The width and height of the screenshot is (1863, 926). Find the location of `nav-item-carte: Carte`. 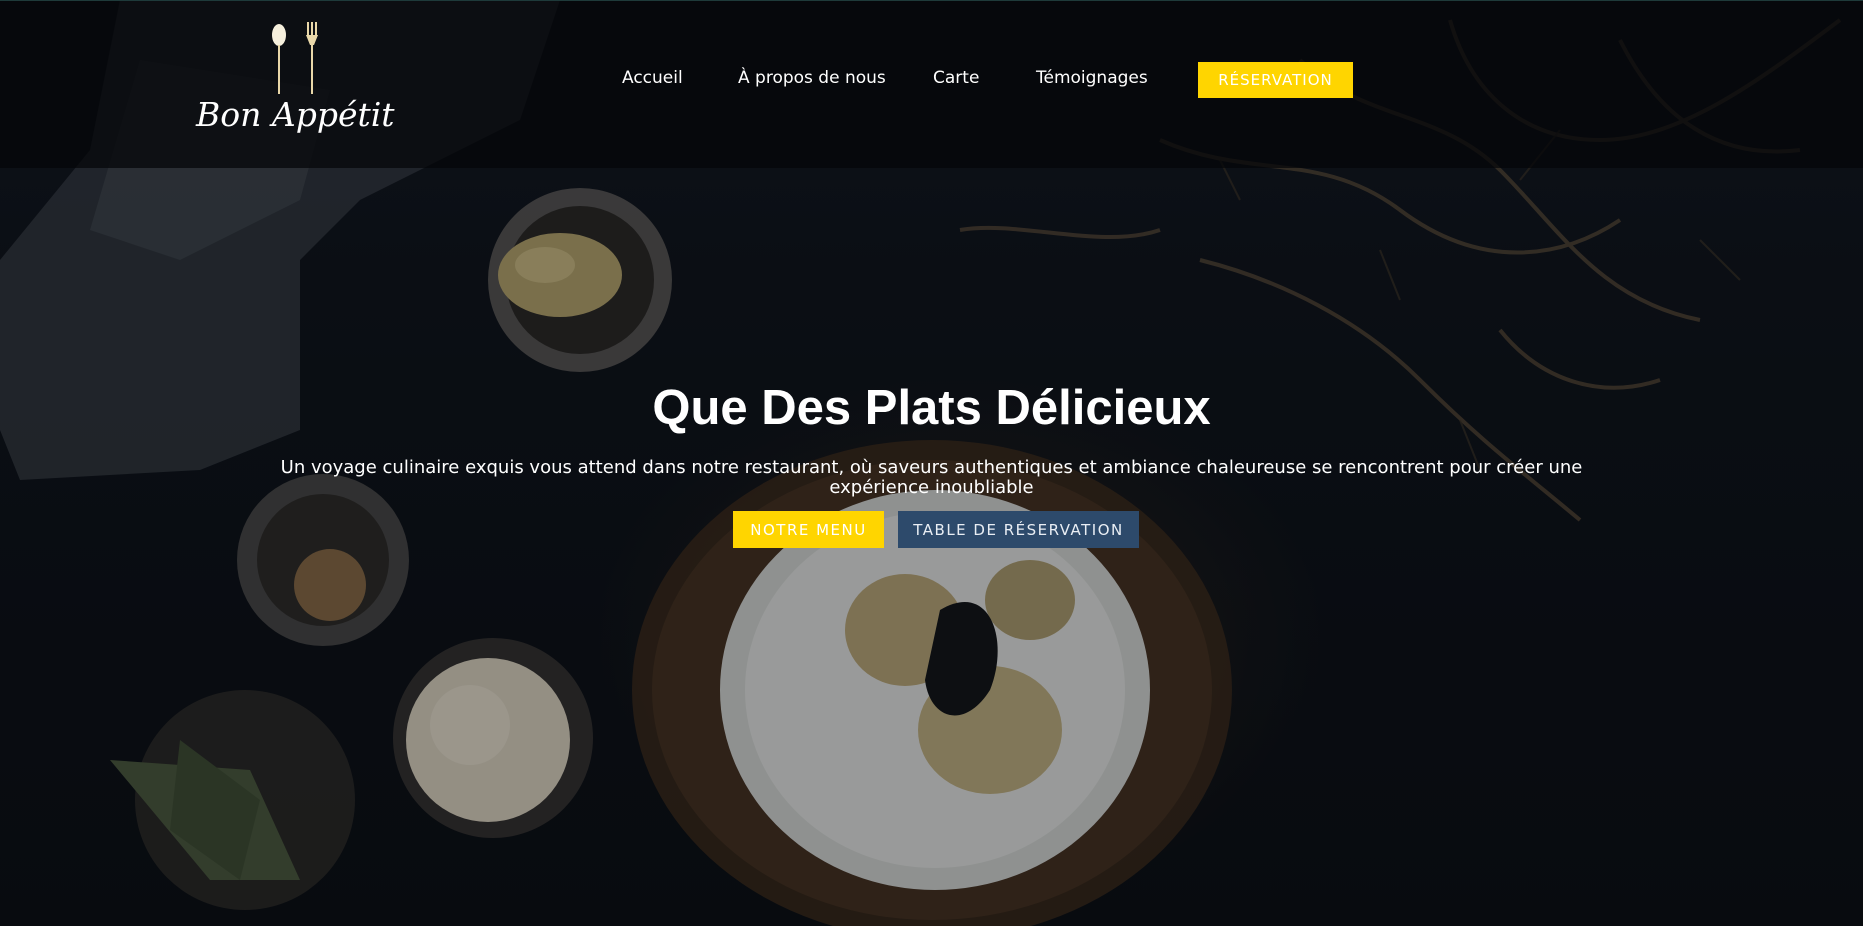

nav-item-carte: Carte is located at coordinates (956, 78).